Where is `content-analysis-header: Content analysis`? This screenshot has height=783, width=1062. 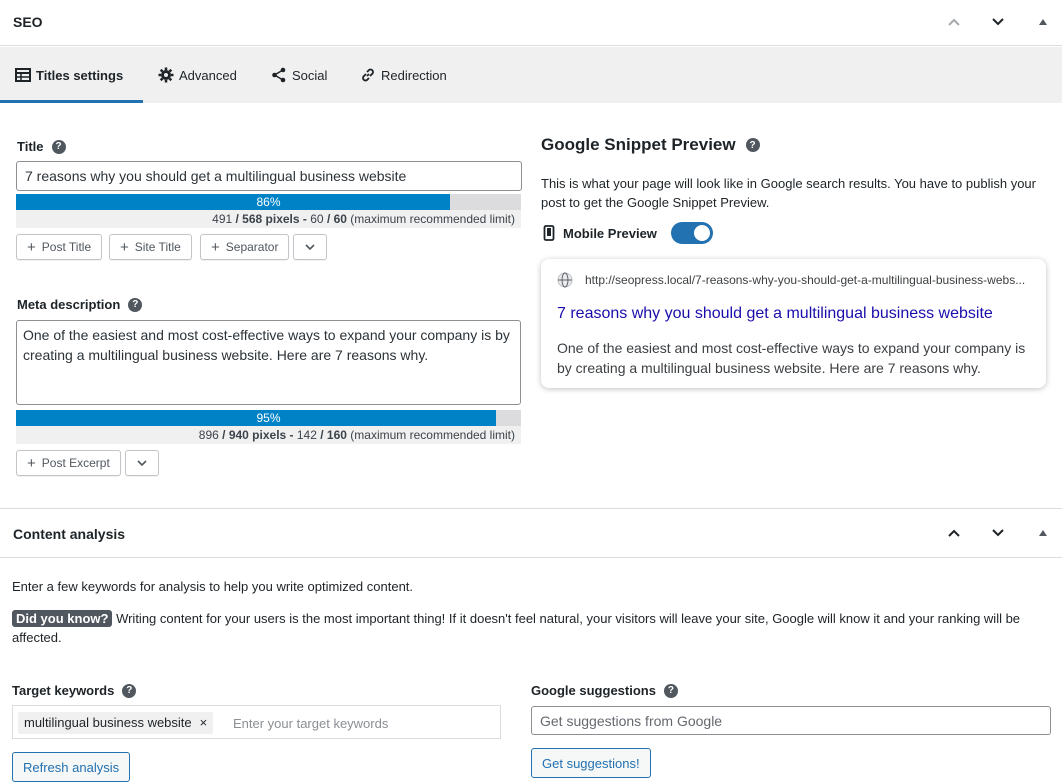 content-analysis-header: Content analysis is located at coordinates (531, 533).